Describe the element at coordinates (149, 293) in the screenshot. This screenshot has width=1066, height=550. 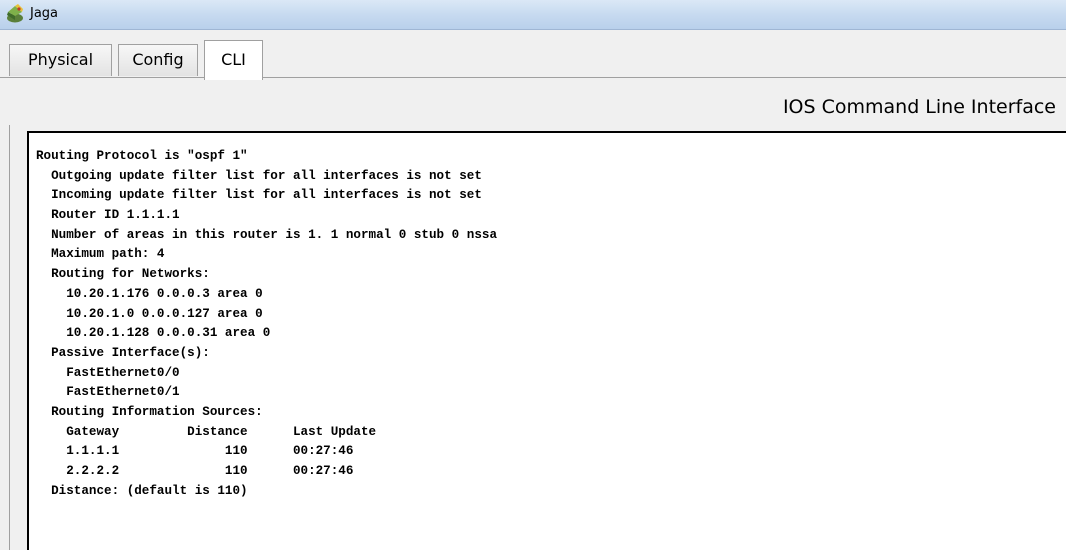
I see `terminal-line: 10.20.1.176 0.0.0.3 area 0` at that location.